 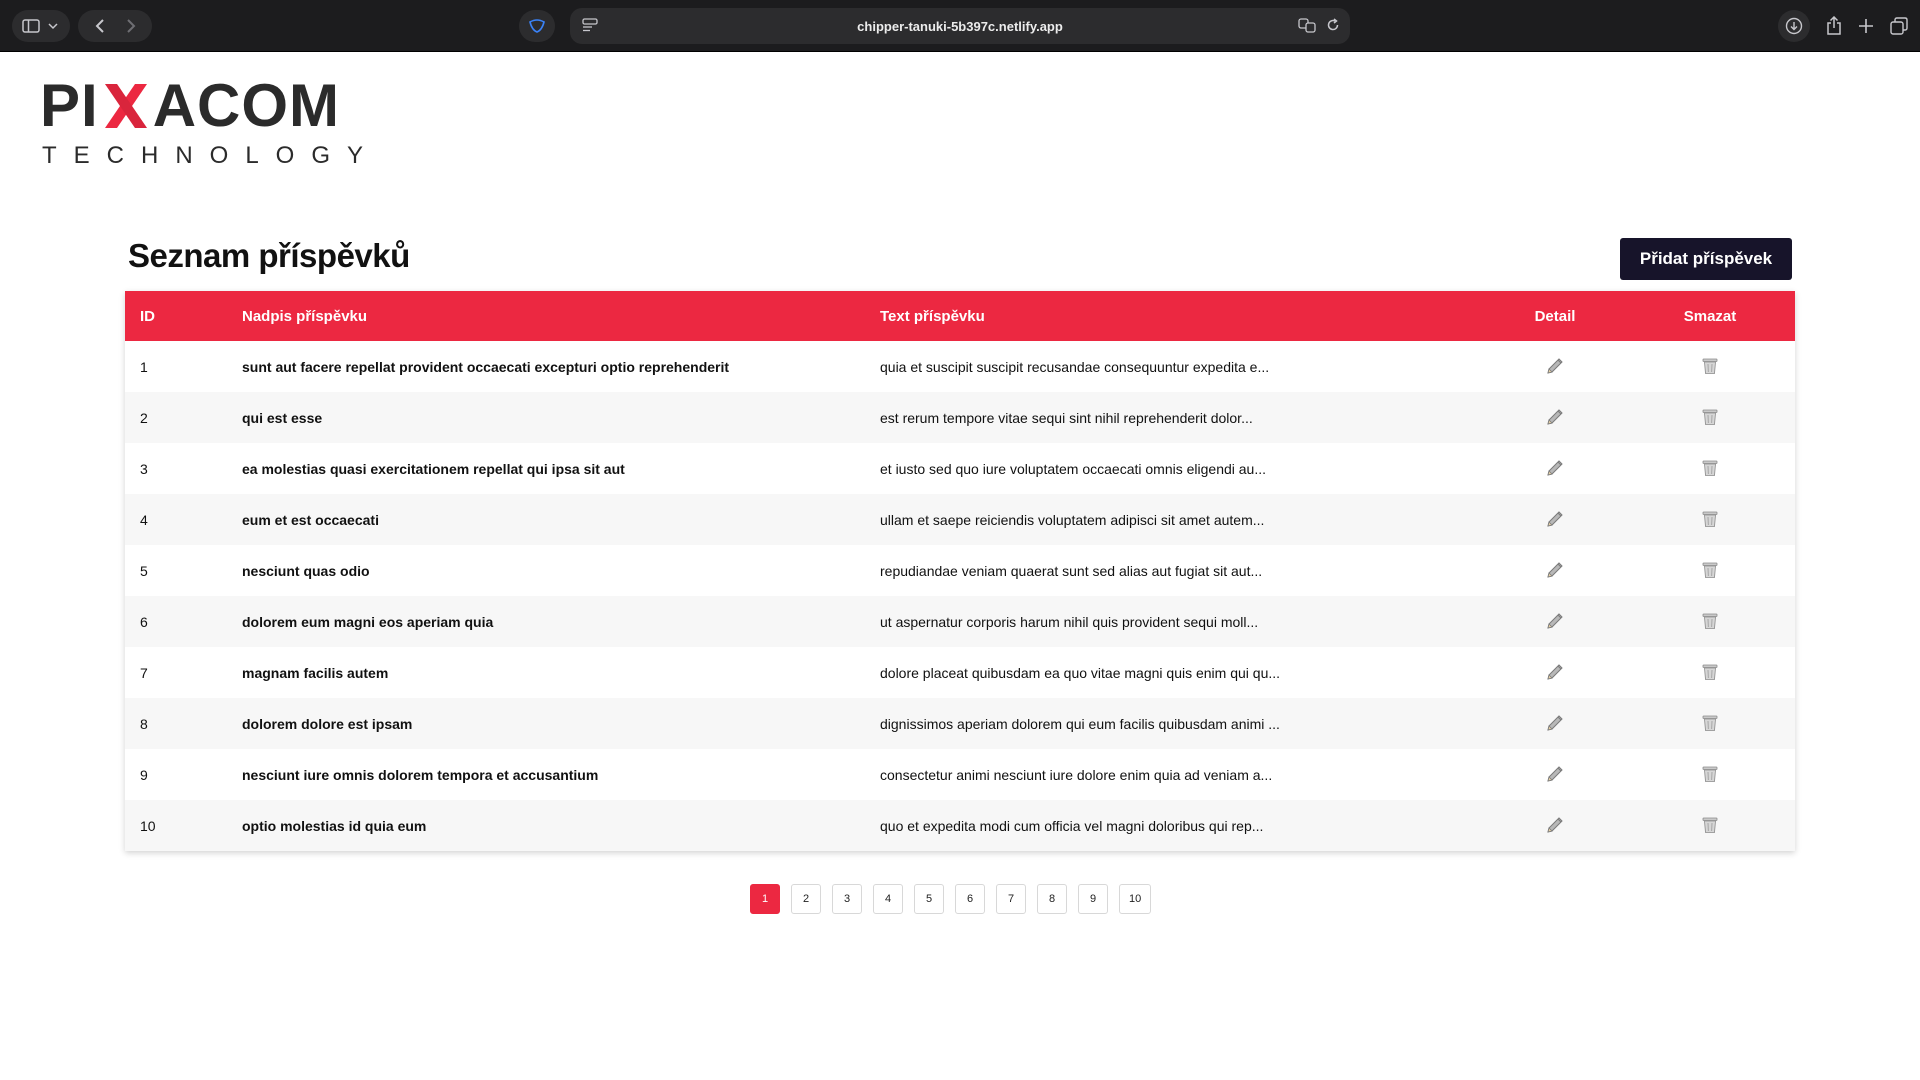 What do you see at coordinates (144, 621) in the screenshot?
I see `row-id: 6` at bounding box center [144, 621].